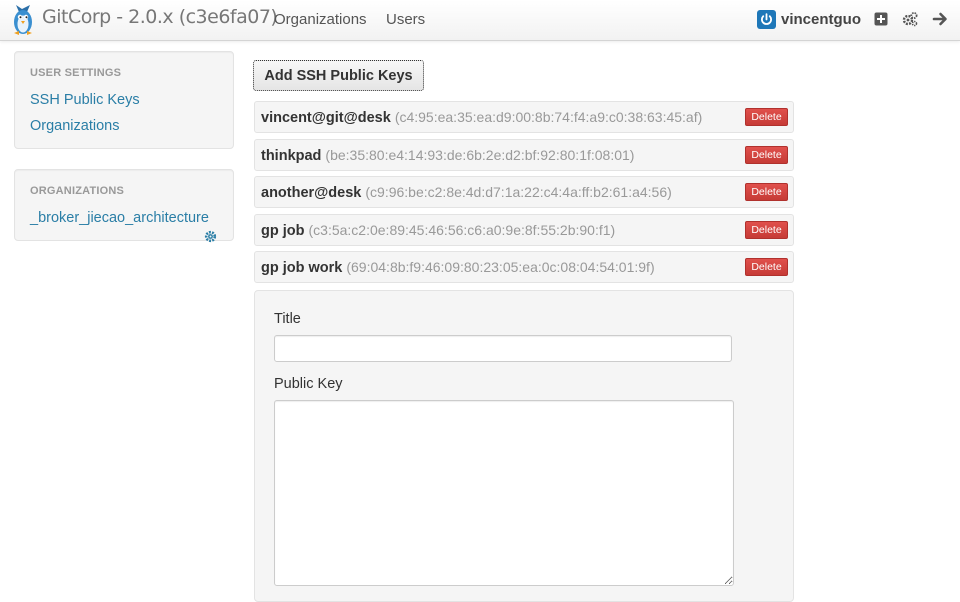 The height and width of the screenshot is (602, 960). Describe the element at coordinates (320, 19) in the screenshot. I see `nav-organizations-link: Organizations` at that location.